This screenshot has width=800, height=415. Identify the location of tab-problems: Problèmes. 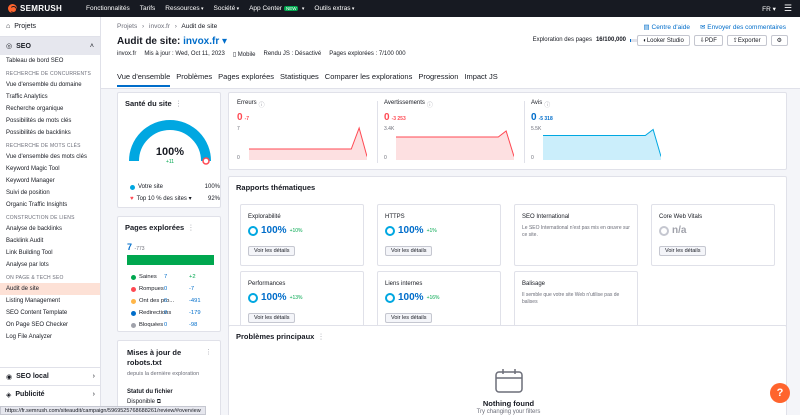
(194, 79).